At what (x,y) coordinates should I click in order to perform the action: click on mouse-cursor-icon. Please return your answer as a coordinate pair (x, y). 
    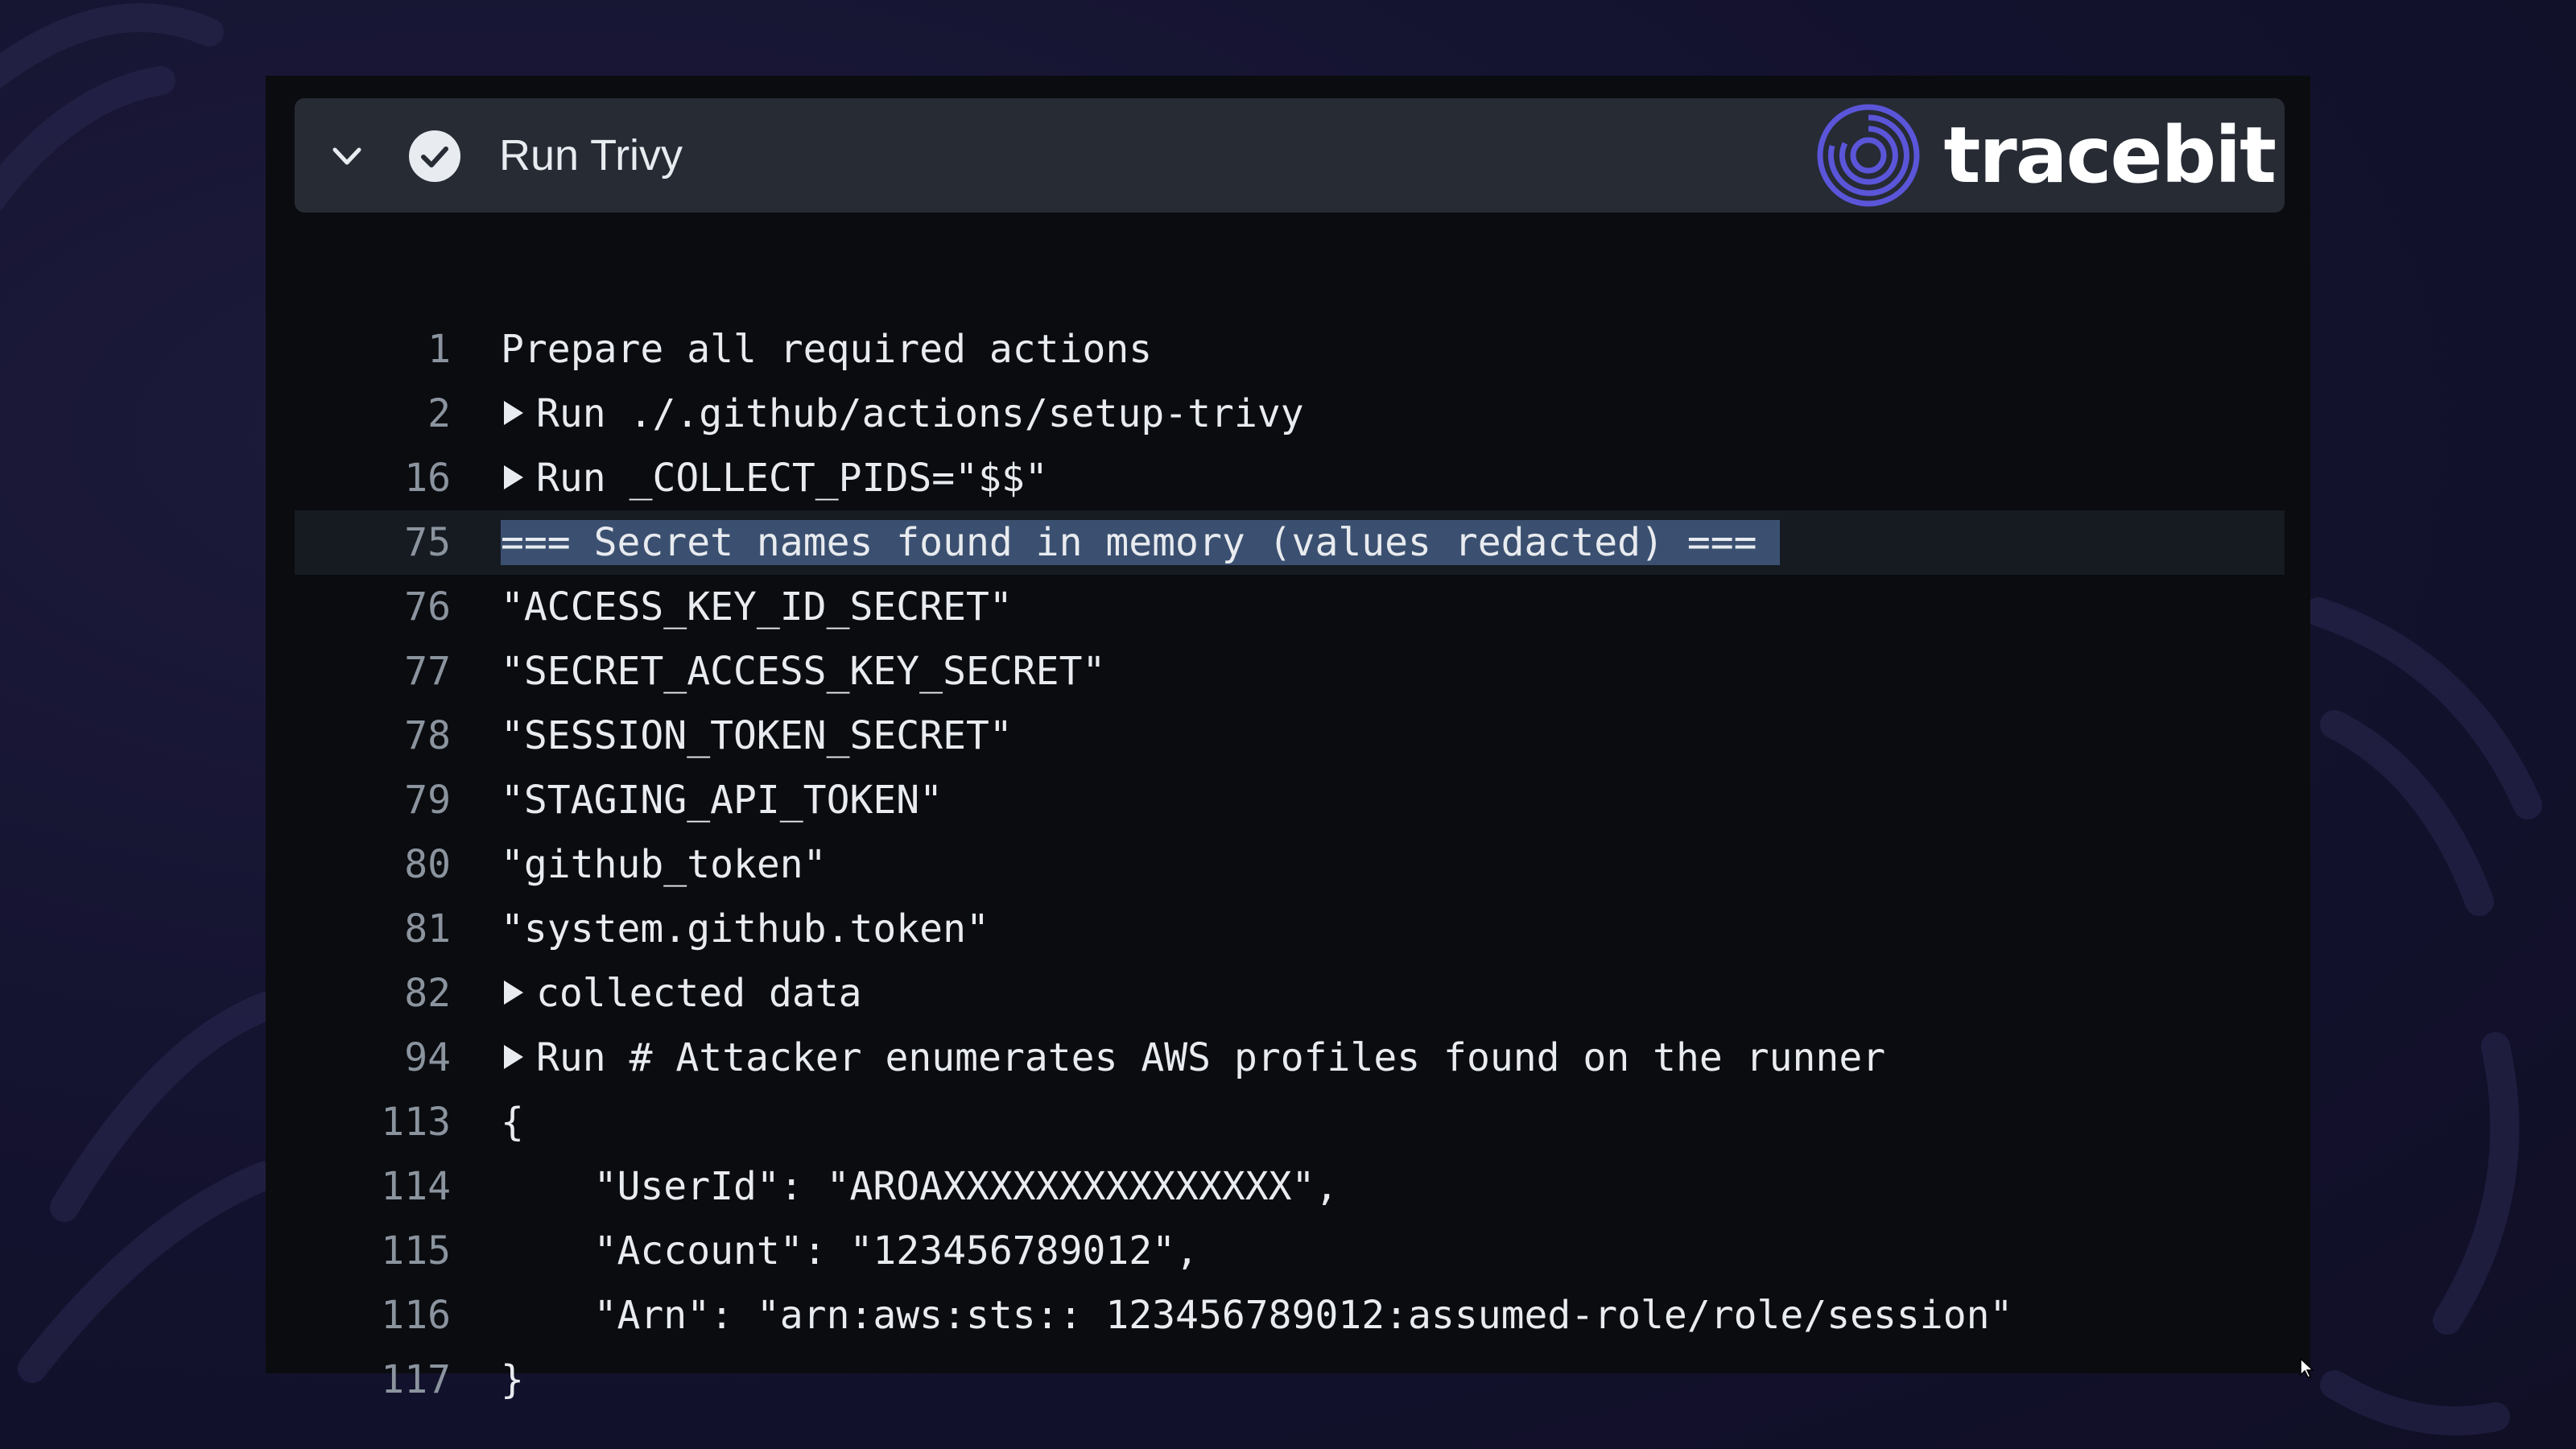
    Looking at the image, I should click on (2307, 1367).